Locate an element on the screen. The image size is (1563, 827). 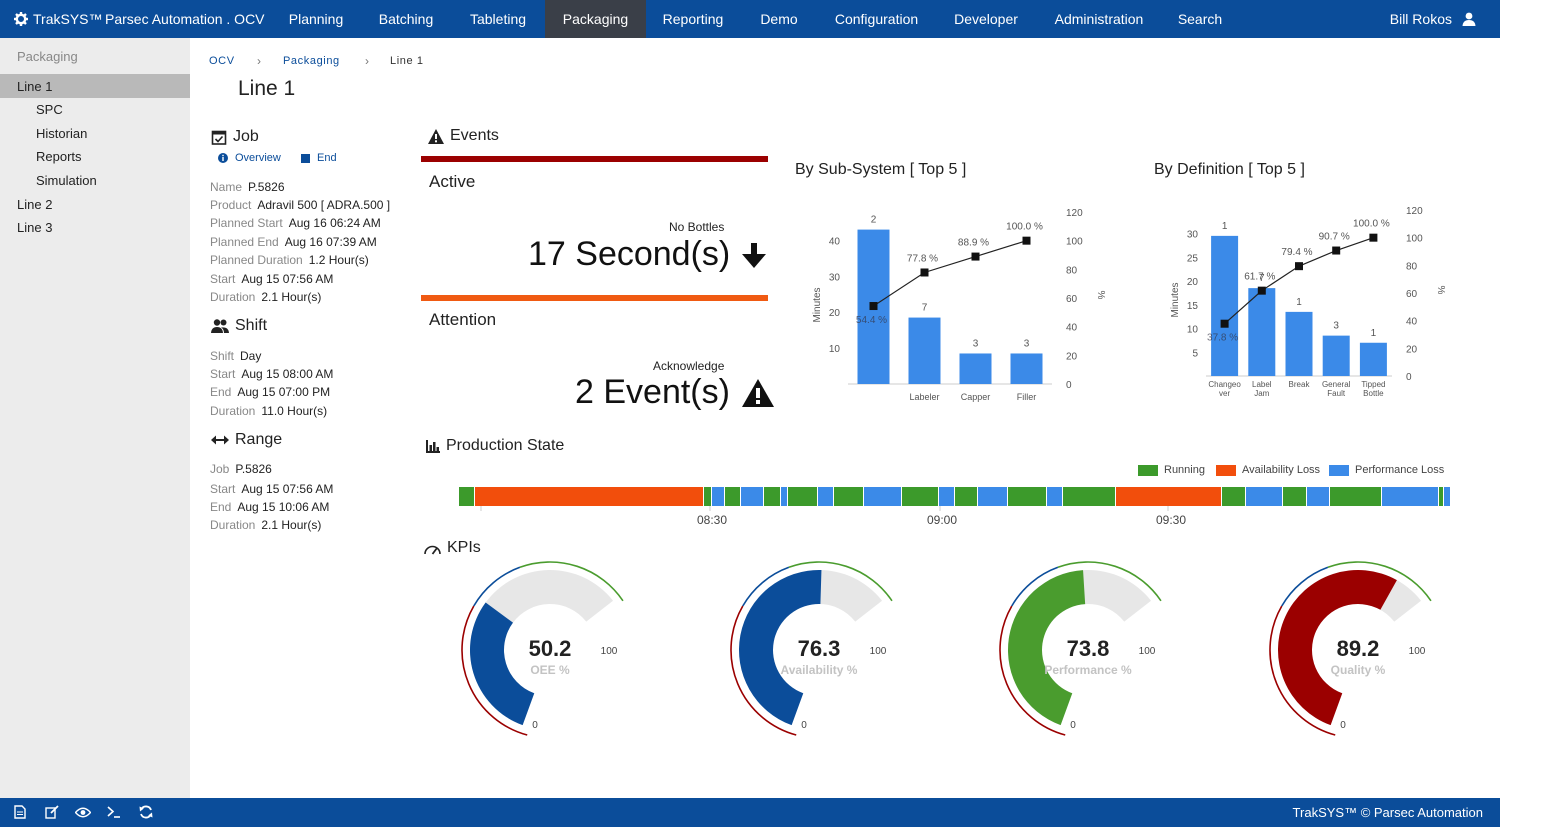
category-label: ver is located at coordinates (1224, 393).